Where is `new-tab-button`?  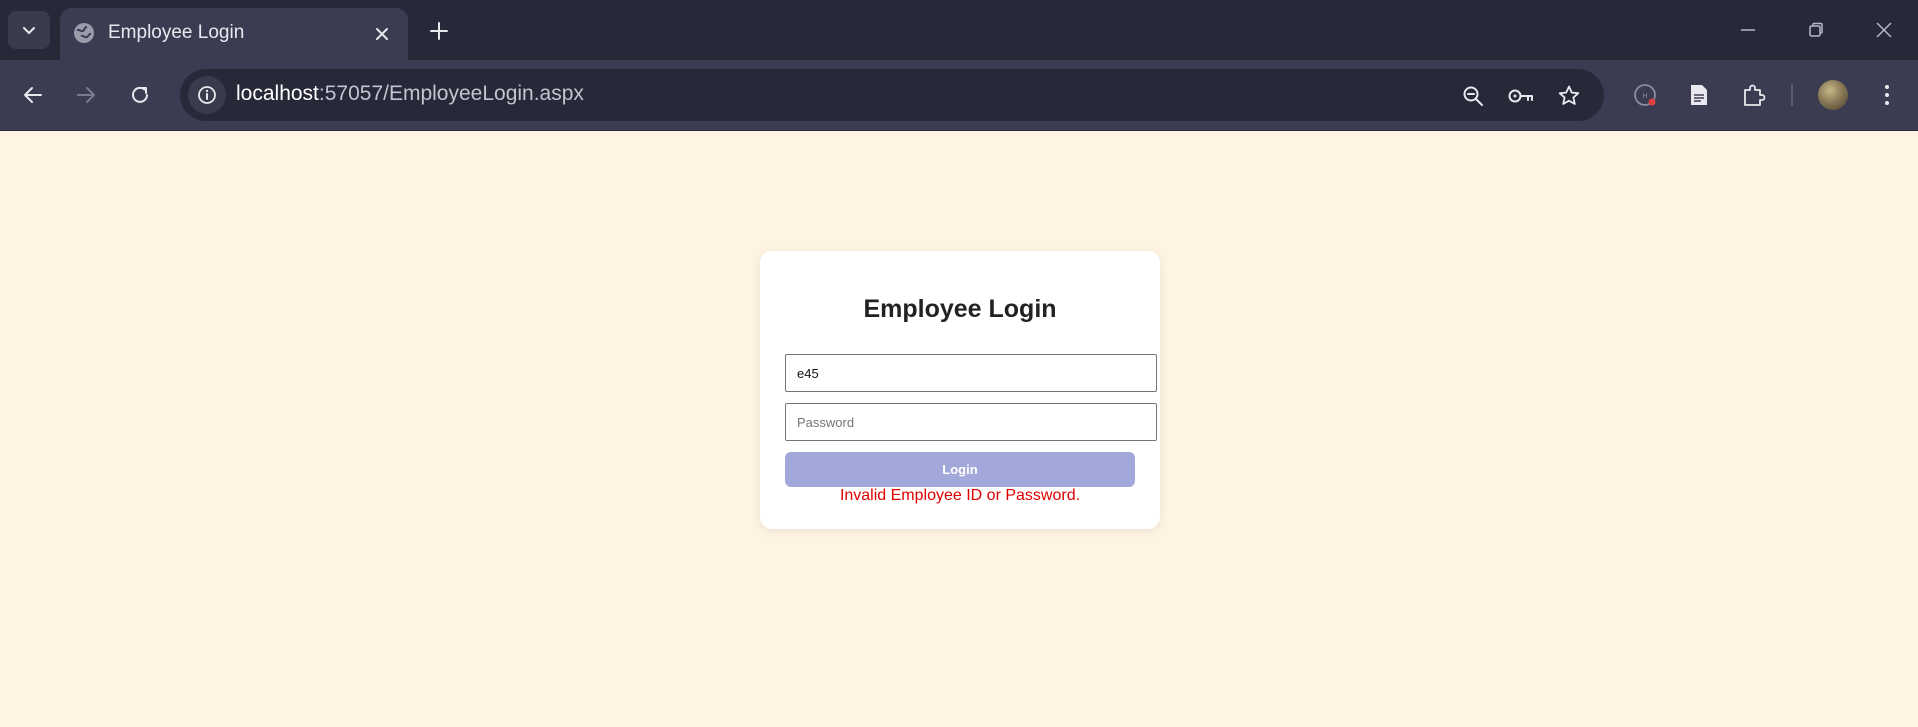
new-tab-button is located at coordinates (439, 31).